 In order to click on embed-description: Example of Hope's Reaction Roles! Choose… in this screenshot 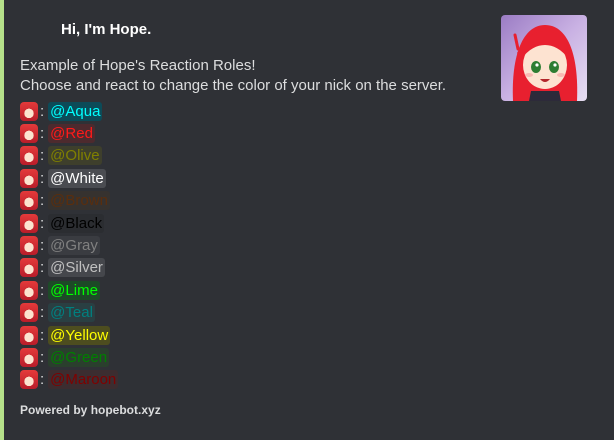, I will do `click(255, 76)`.